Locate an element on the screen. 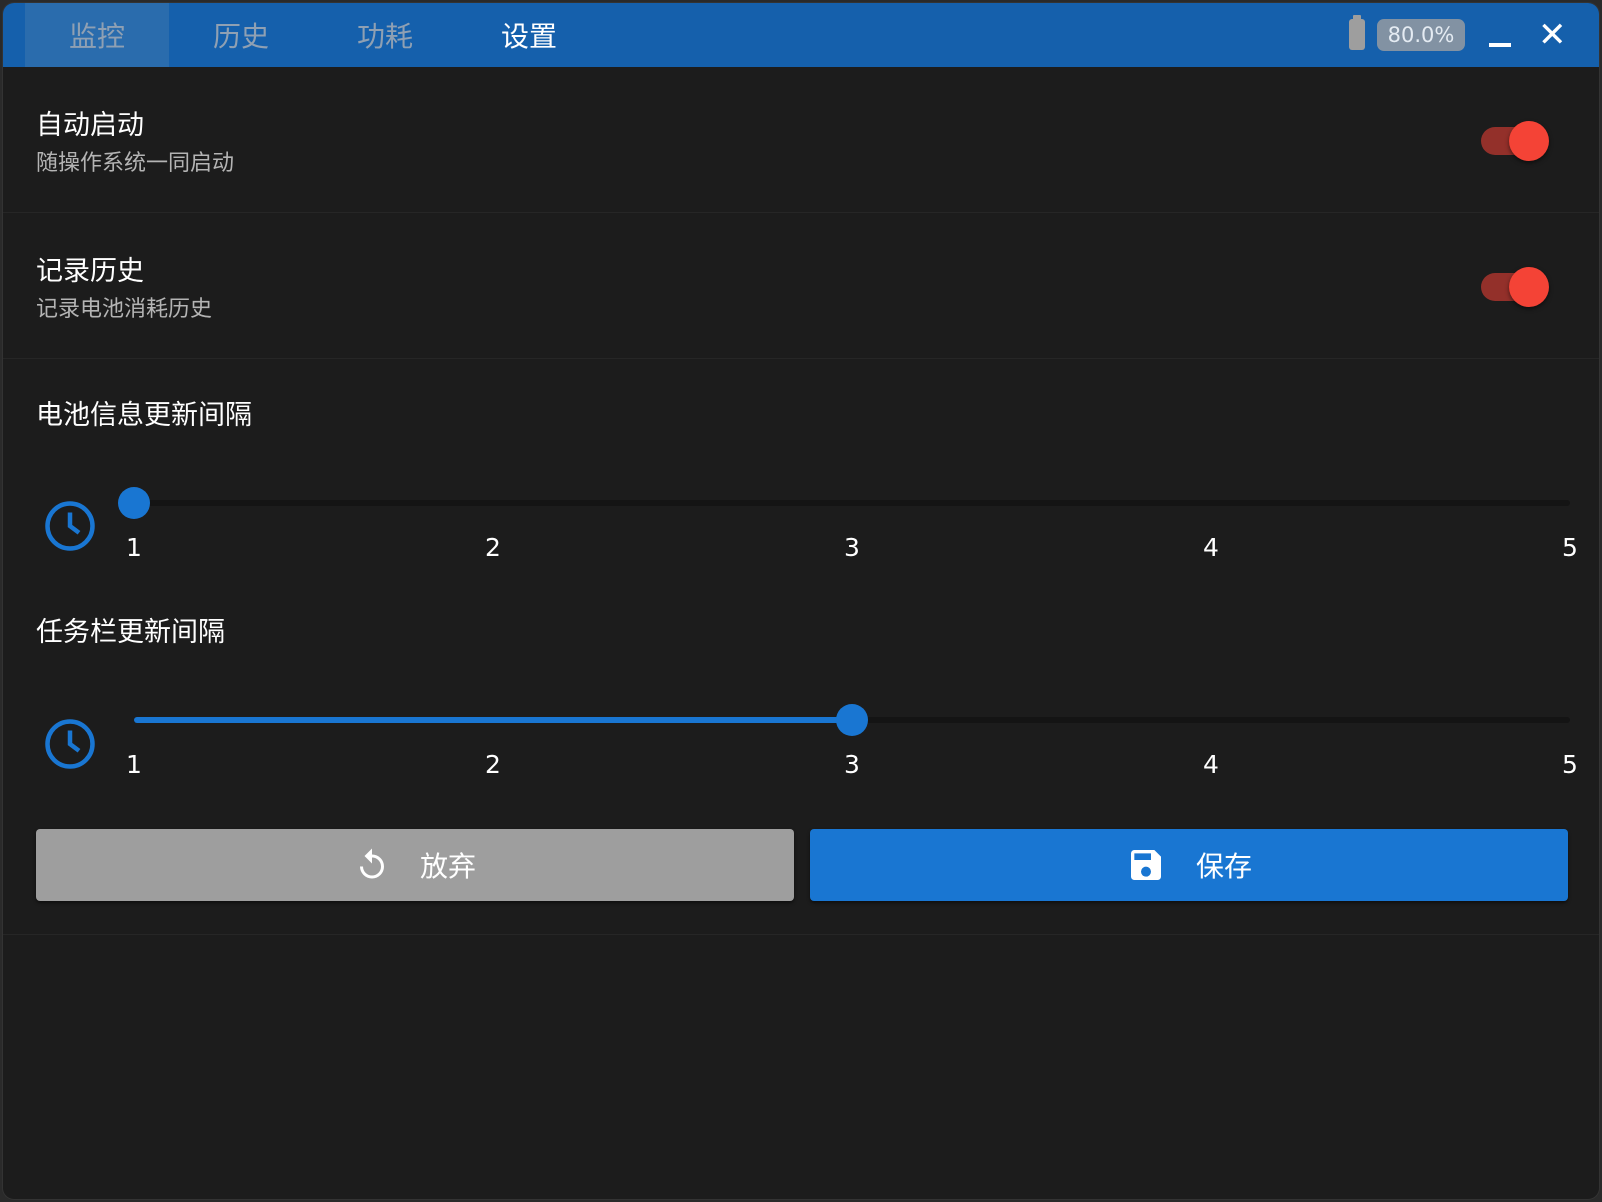  close-button: ✕ is located at coordinates (1552, 35).